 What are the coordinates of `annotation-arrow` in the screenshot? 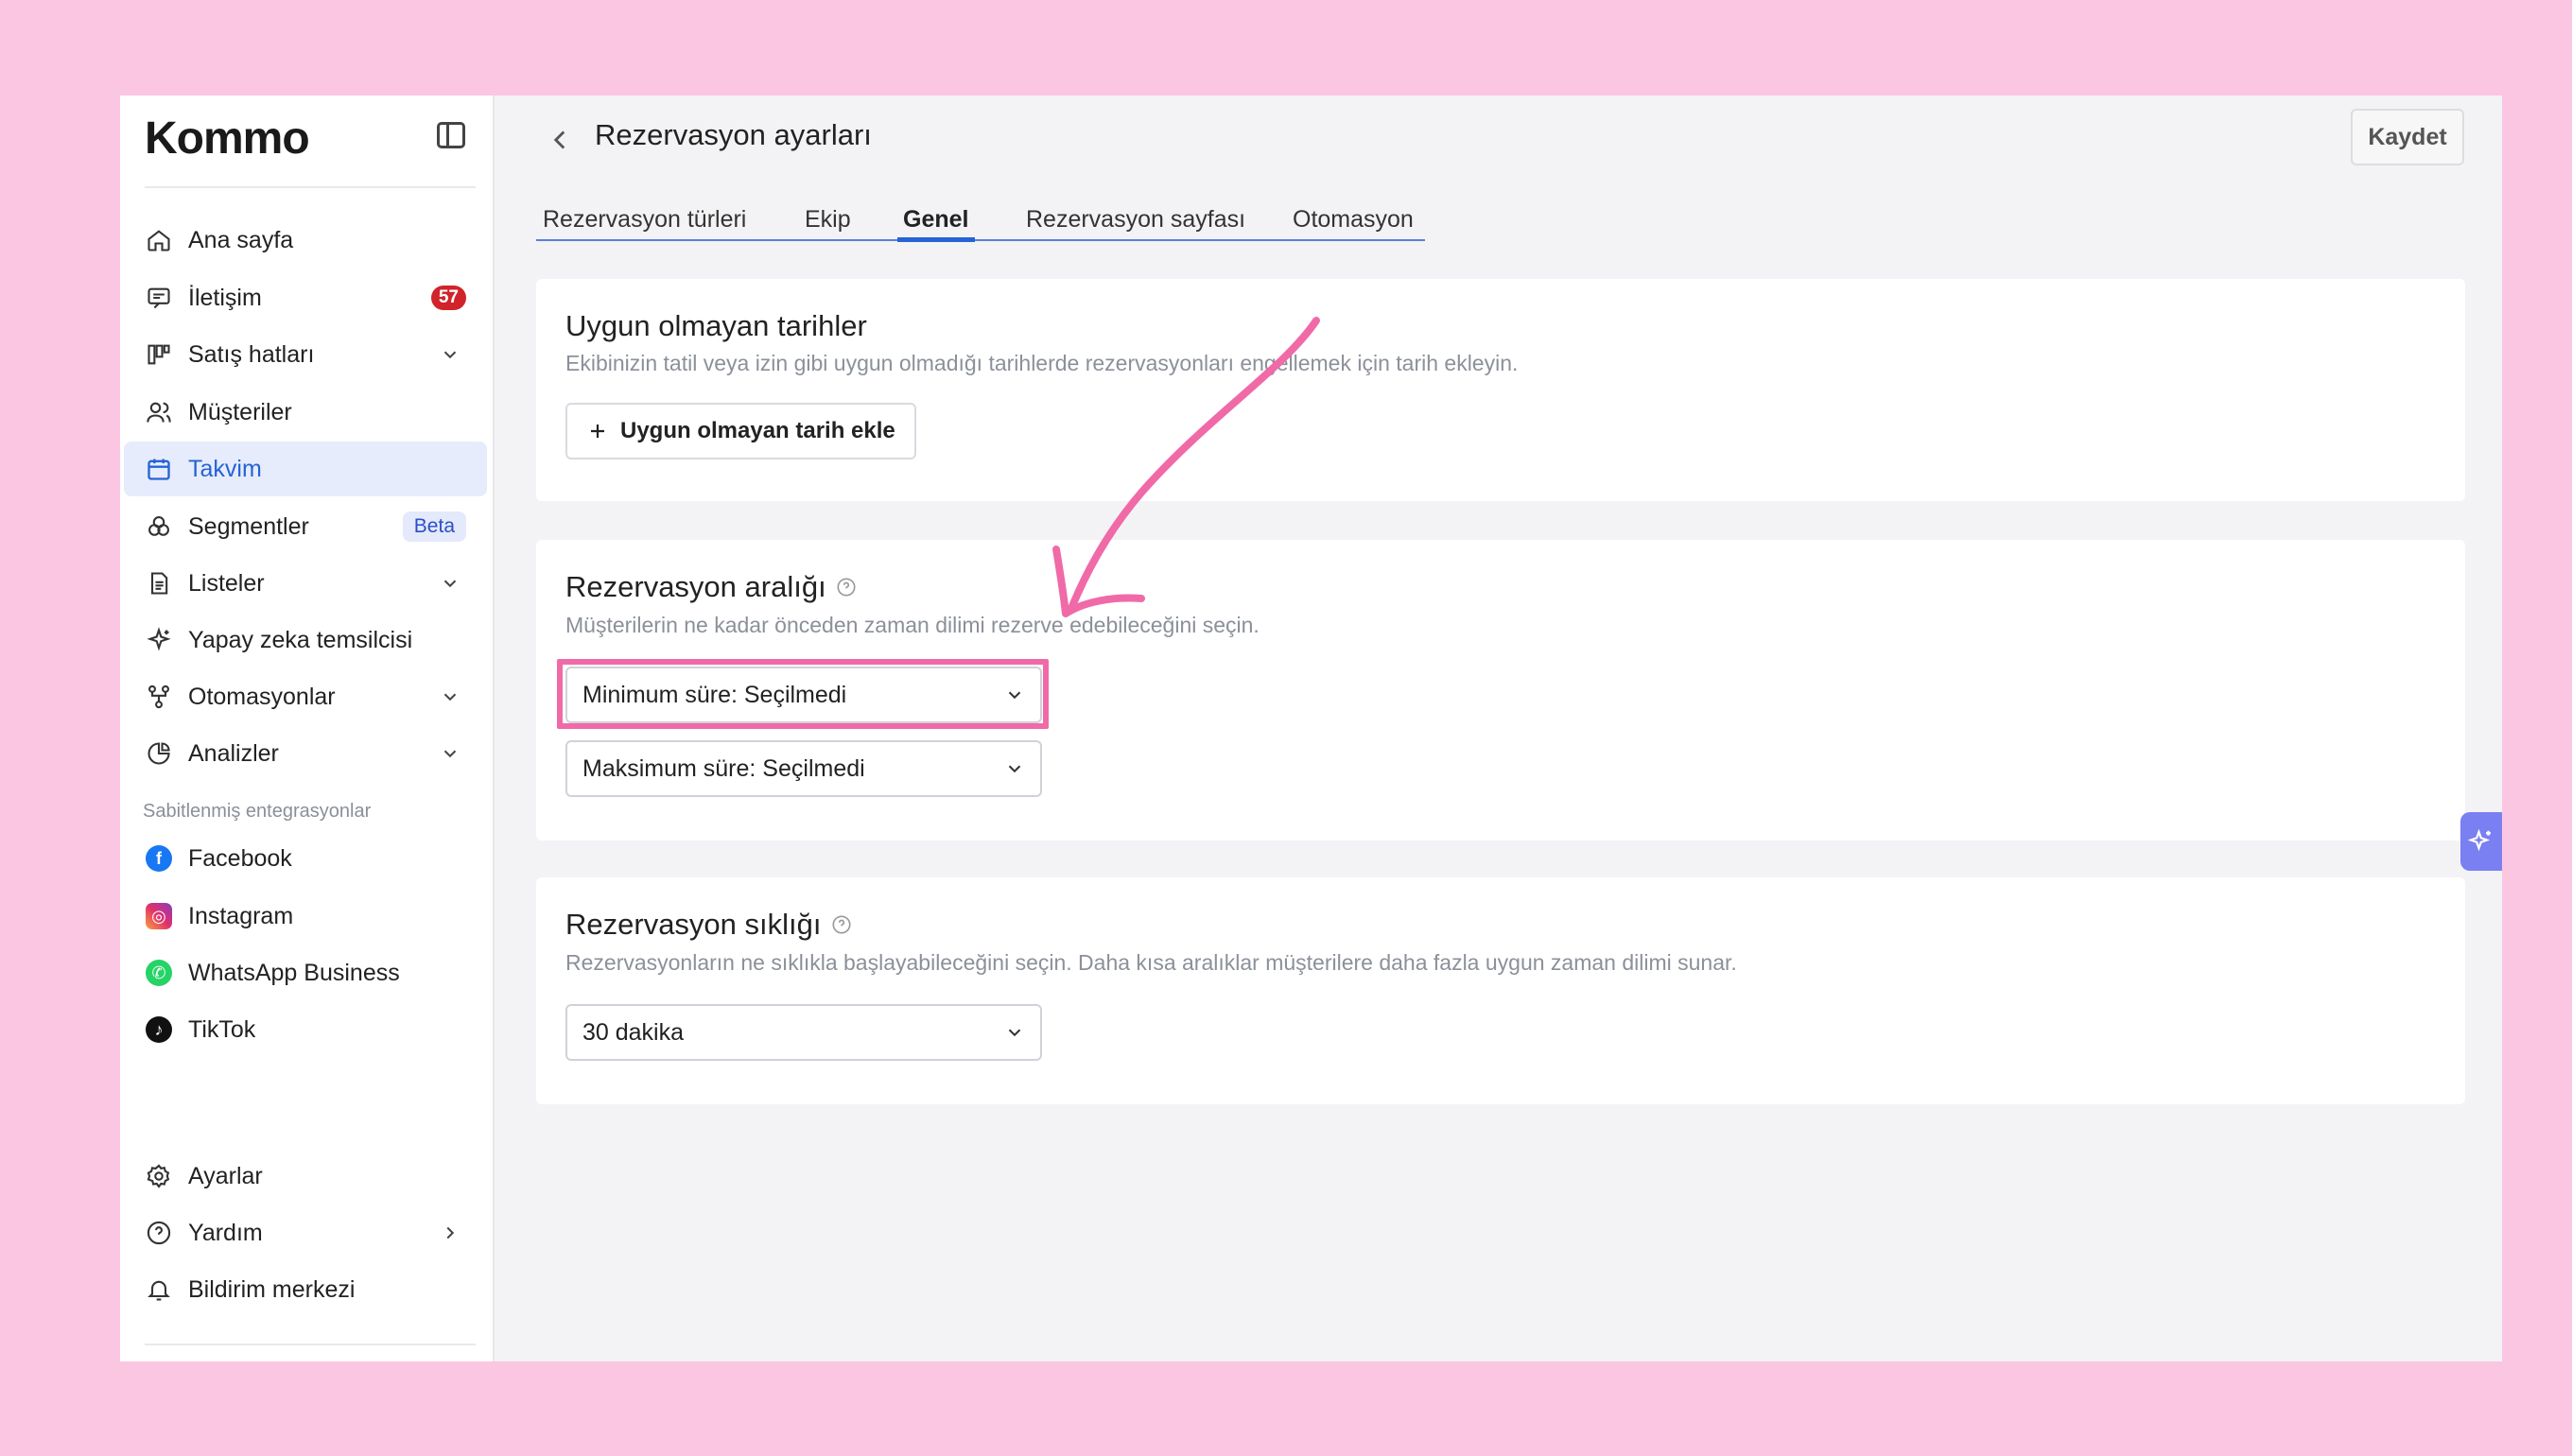 It's located at (1186, 467).